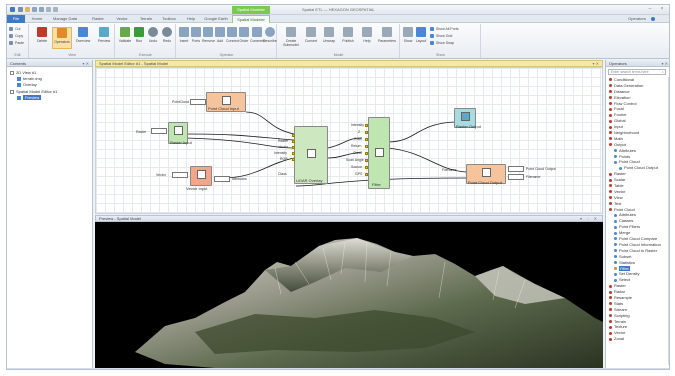  Describe the element at coordinates (270, 38) in the screenshot. I see `describe-button: Describe` at that location.